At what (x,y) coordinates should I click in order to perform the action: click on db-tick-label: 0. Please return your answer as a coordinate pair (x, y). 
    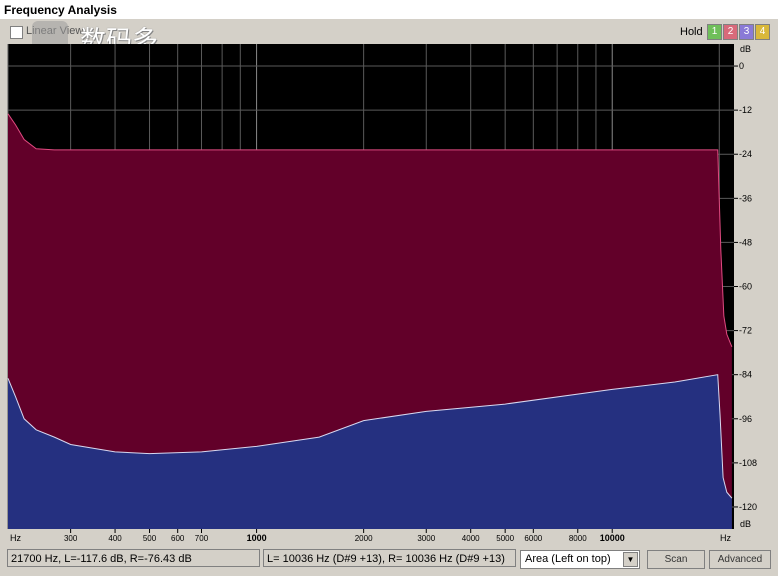
    Looking at the image, I should click on (741, 66).